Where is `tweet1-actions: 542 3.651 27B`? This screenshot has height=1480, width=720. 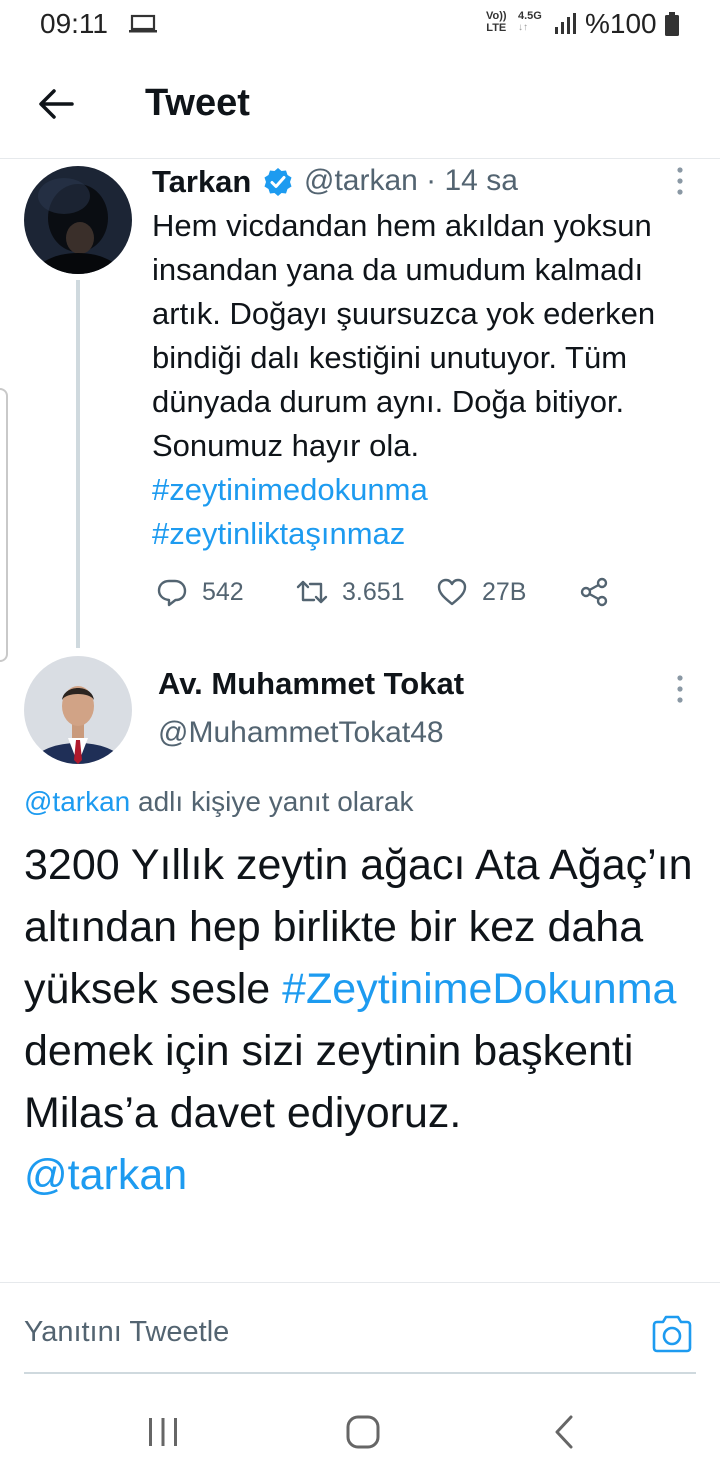 tweet1-actions: 542 3.651 27B is located at coordinates (392, 592).